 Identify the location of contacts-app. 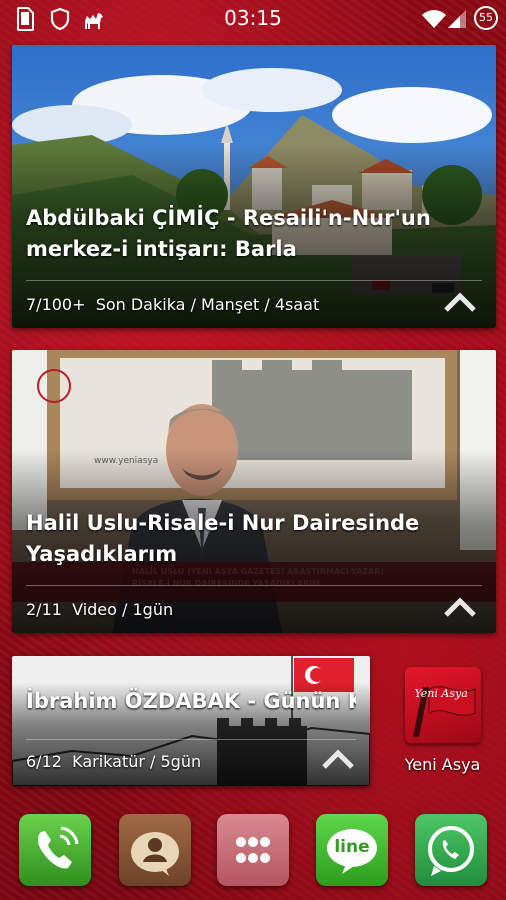
(155, 850).